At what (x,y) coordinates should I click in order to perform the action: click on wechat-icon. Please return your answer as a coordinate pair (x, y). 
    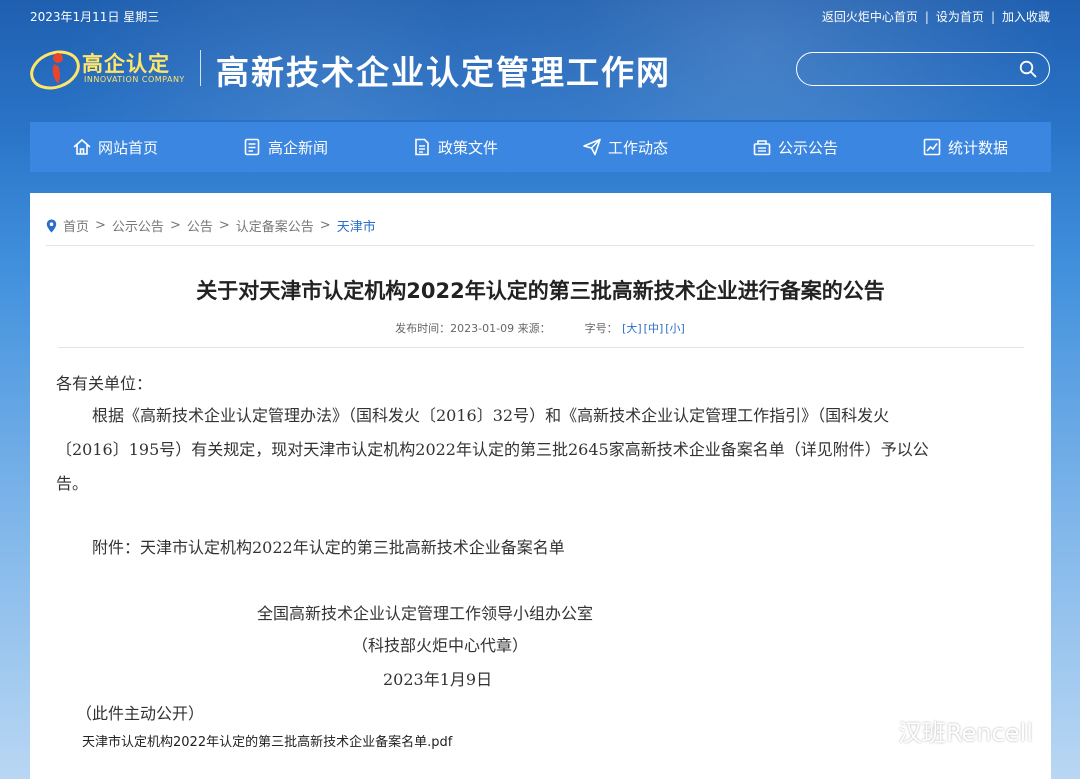
    Looking at the image, I should click on (872, 730).